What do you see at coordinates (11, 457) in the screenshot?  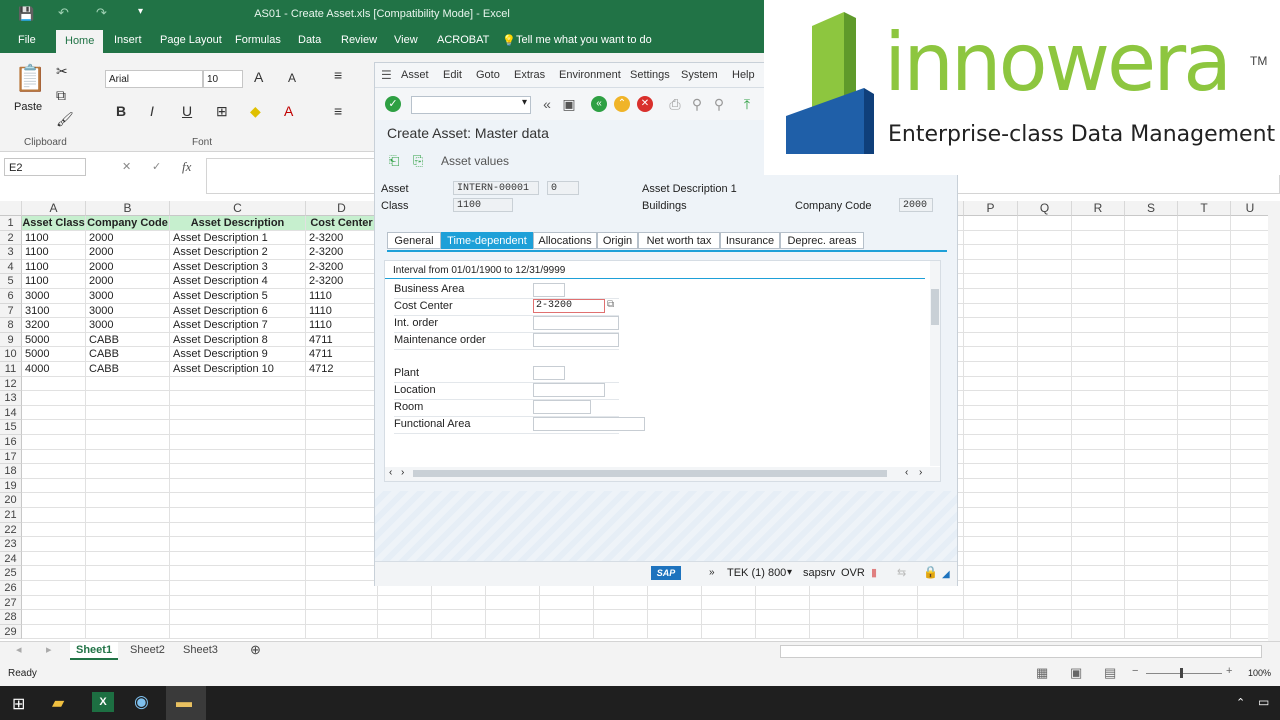 I see `row-header: 17` at bounding box center [11, 457].